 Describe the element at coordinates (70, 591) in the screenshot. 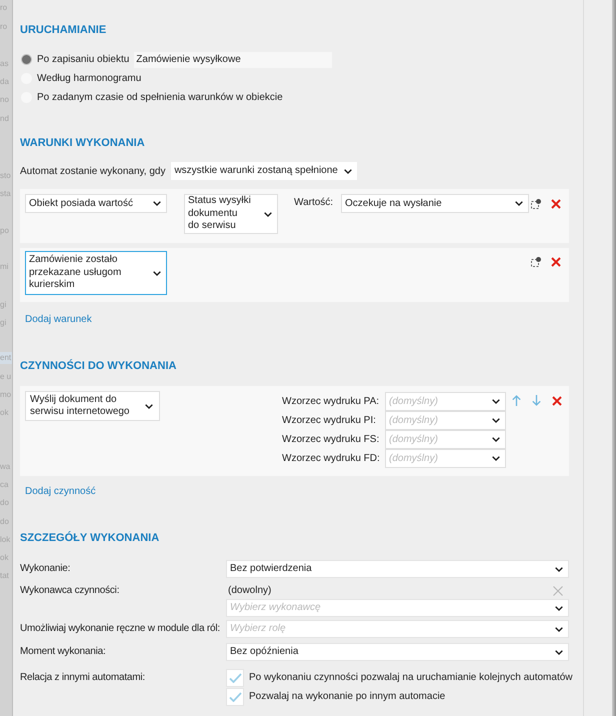

I see `field-label: Wykonawca czynności:` at that location.